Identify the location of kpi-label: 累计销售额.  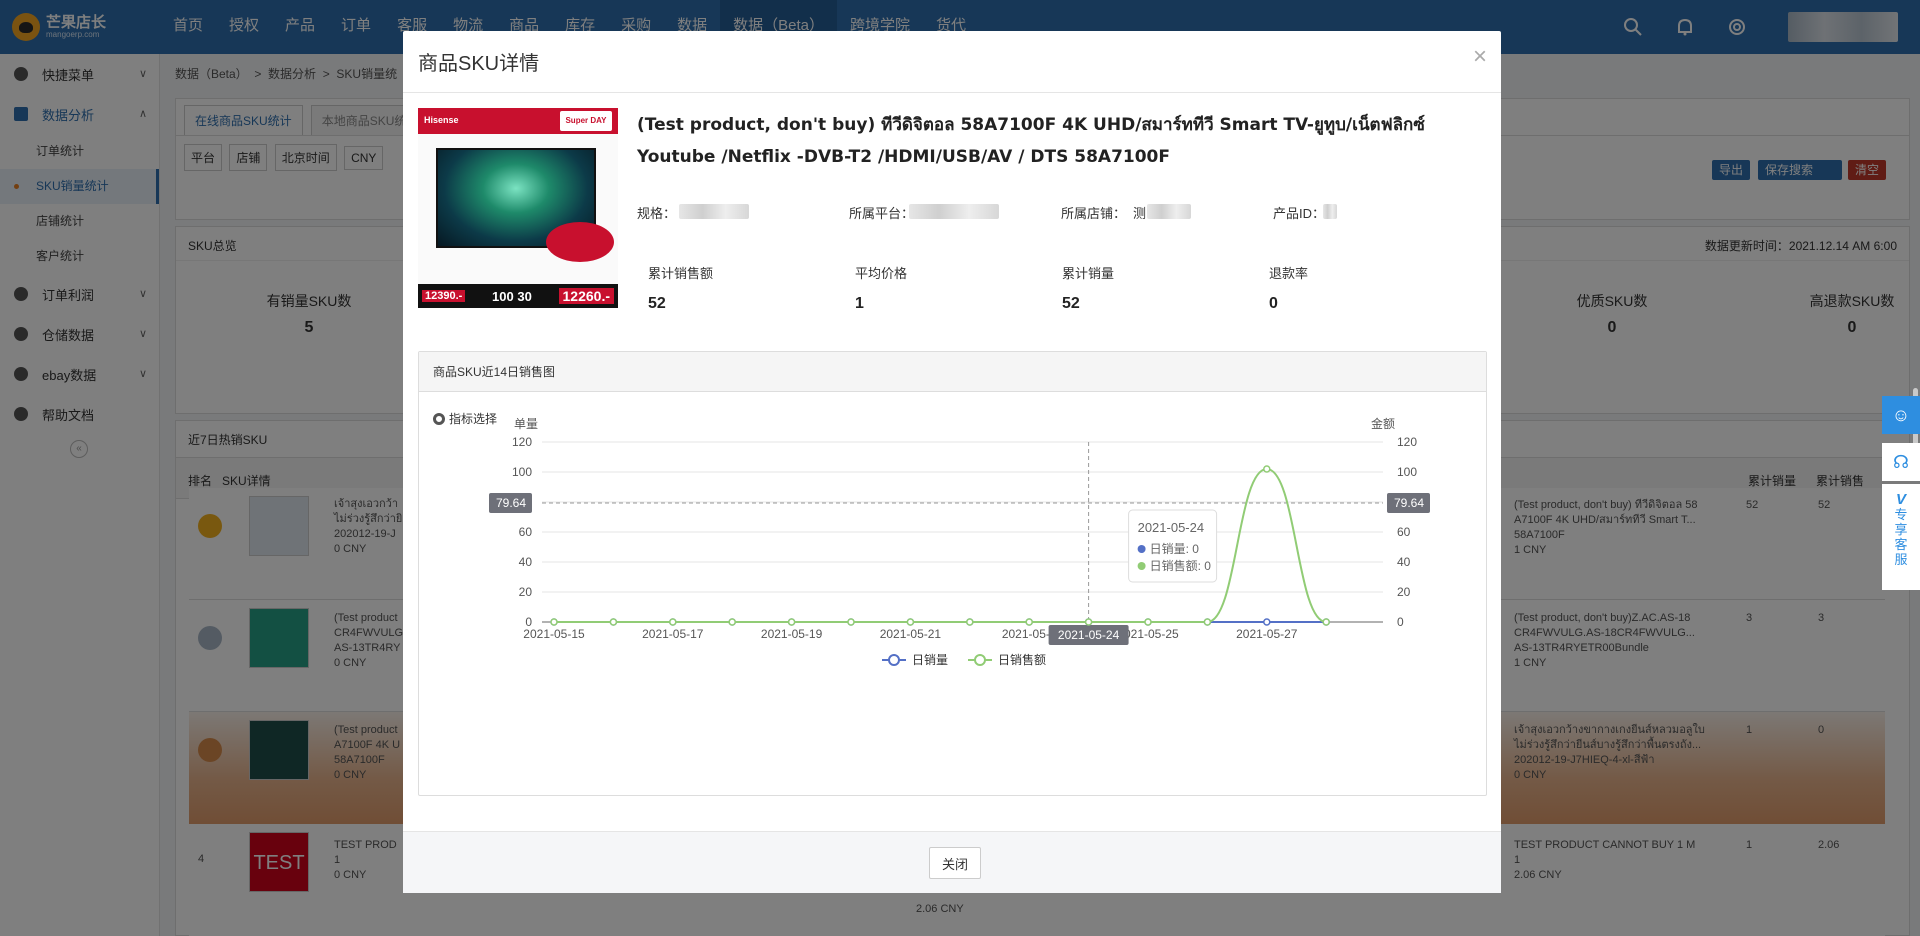
(681, 273).